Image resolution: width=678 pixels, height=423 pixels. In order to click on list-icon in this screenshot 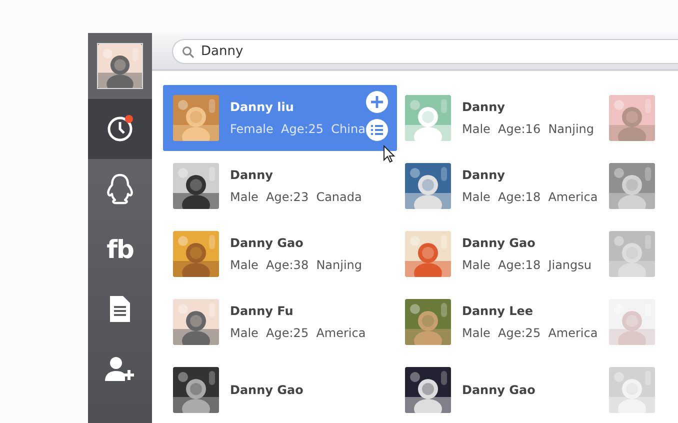, I will do `click(377, 130)`.